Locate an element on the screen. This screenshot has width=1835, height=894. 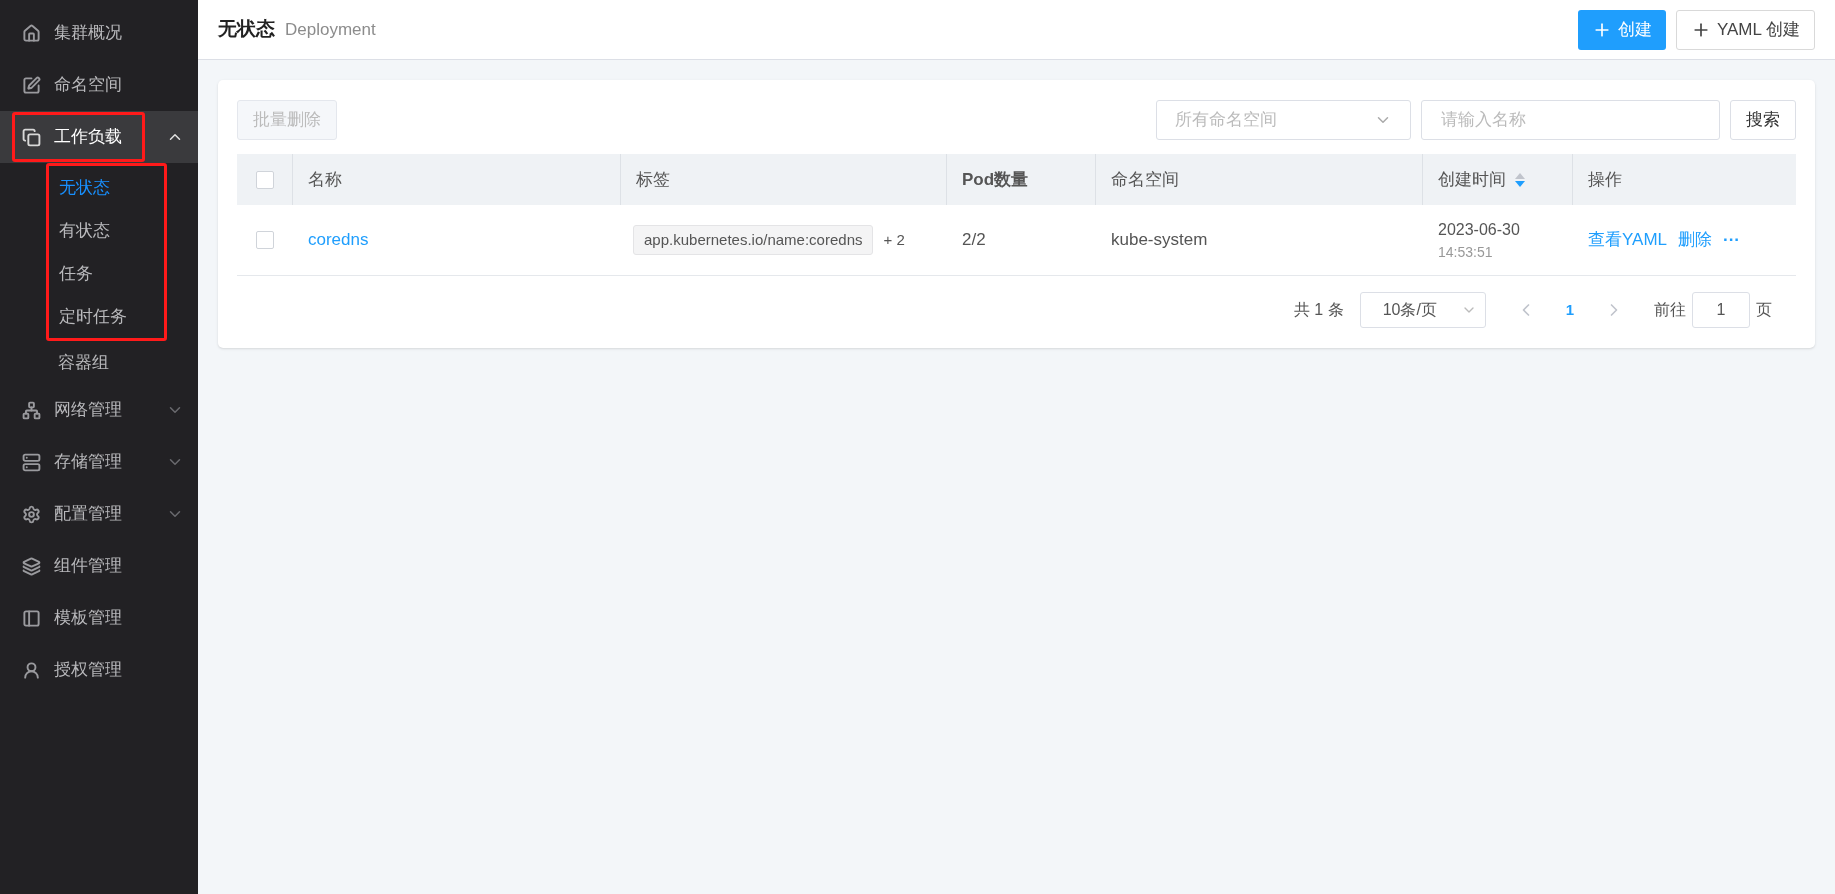
sidebar-item: 集群概况 is located at coordinates (99, 33).